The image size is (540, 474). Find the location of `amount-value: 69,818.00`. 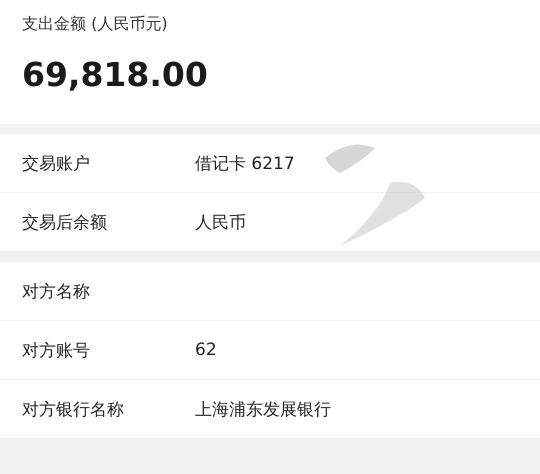

amount-value: 69,818.00 is located at coordinates (115, 74).